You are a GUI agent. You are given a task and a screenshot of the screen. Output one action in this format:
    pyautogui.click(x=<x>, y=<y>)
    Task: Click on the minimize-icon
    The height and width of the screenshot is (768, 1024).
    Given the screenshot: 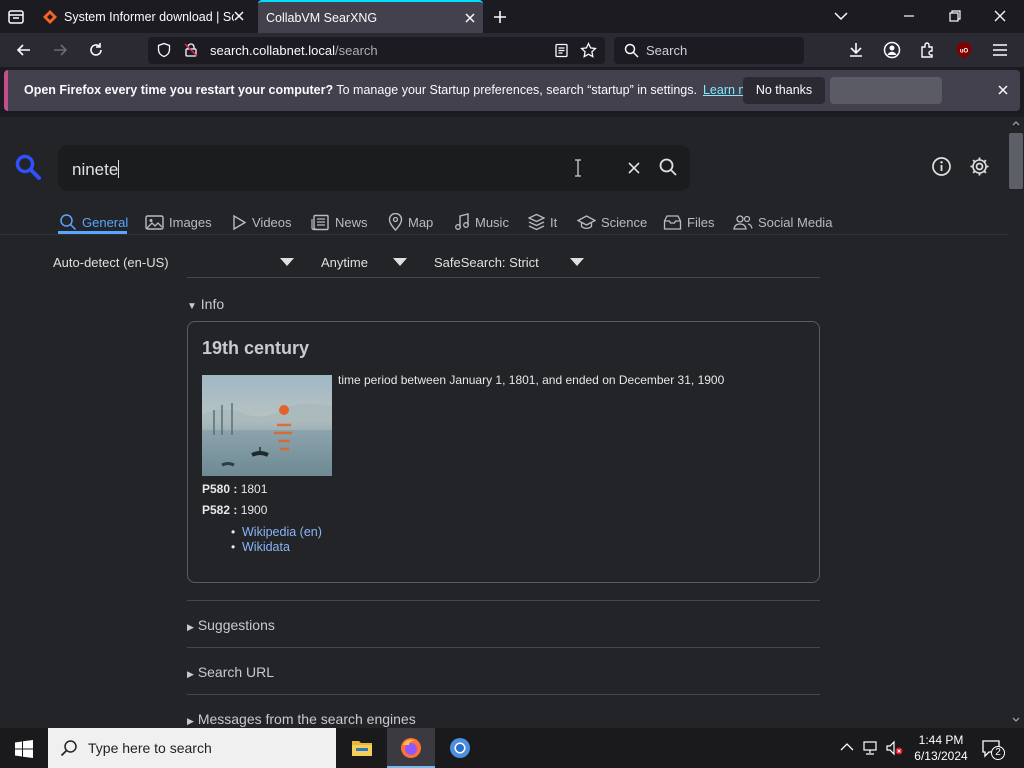 What is the action you would take?
    pyautogui.click(x=909, y=16)
    